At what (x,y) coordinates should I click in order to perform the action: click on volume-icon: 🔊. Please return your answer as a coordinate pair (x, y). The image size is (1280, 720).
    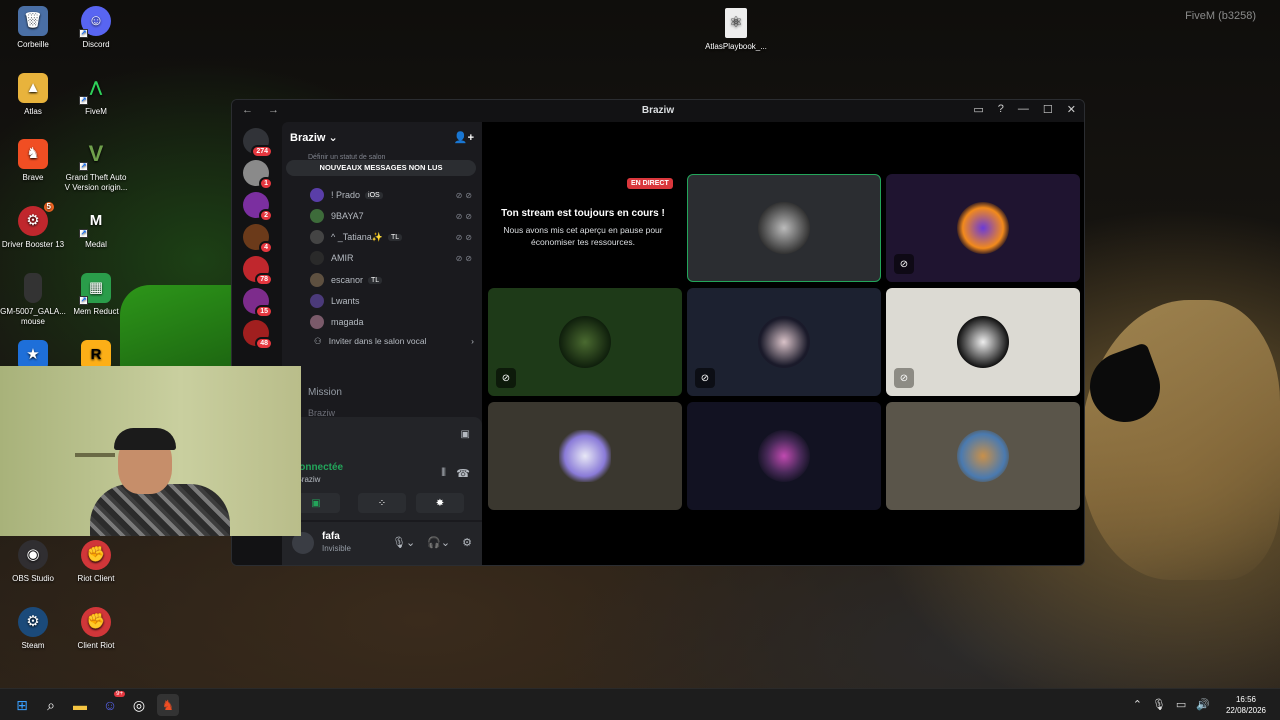
    Looking at the image, I should click on (1203, 704).